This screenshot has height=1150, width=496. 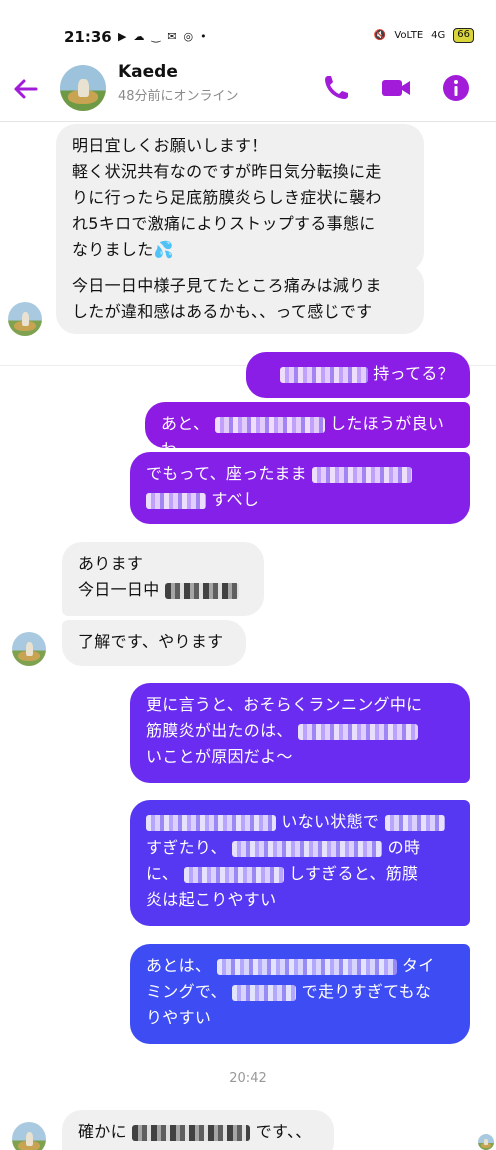 I want to click on outgoing-message: 持ってる？, so click(x=358, y=375).